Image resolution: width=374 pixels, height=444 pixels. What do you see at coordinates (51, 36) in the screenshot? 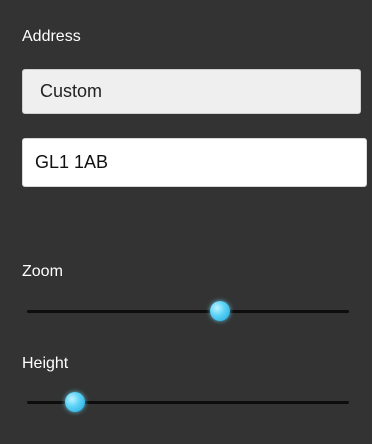
I see `address-label: Address` at bounding box center [51, 36].